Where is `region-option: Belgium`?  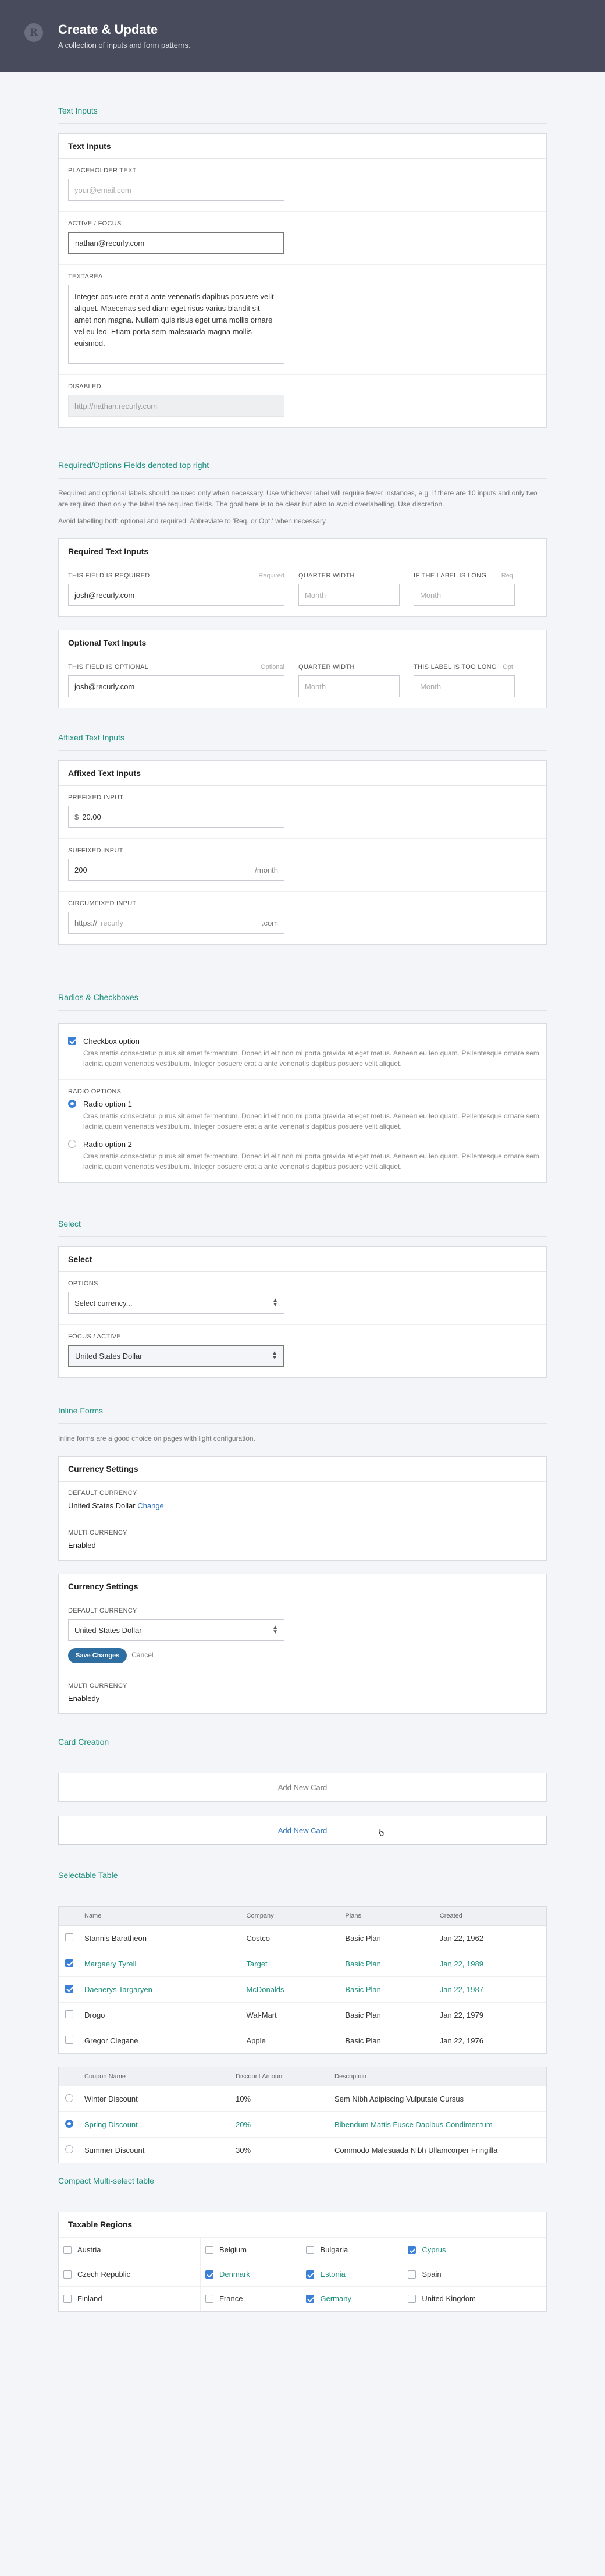
region-option: Belgium is located at coordinates (251, 2249).